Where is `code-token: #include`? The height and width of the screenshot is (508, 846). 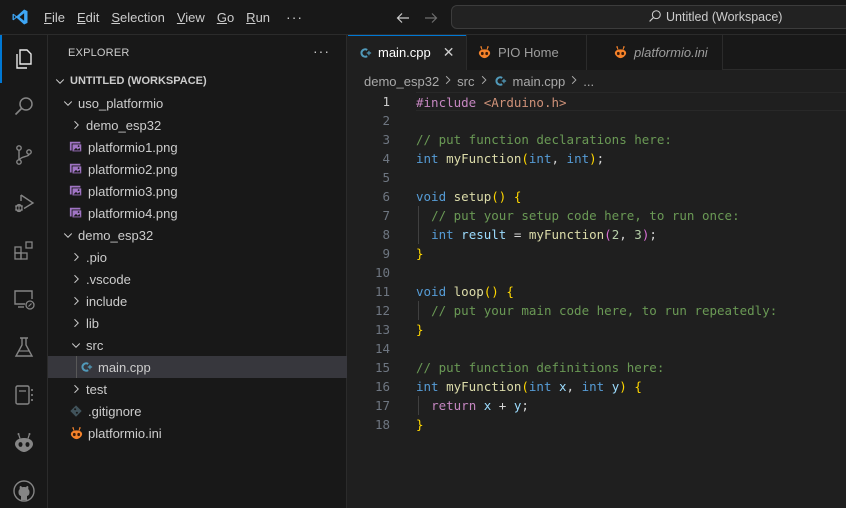 code-token: #include is located at coordinates (446, 102).